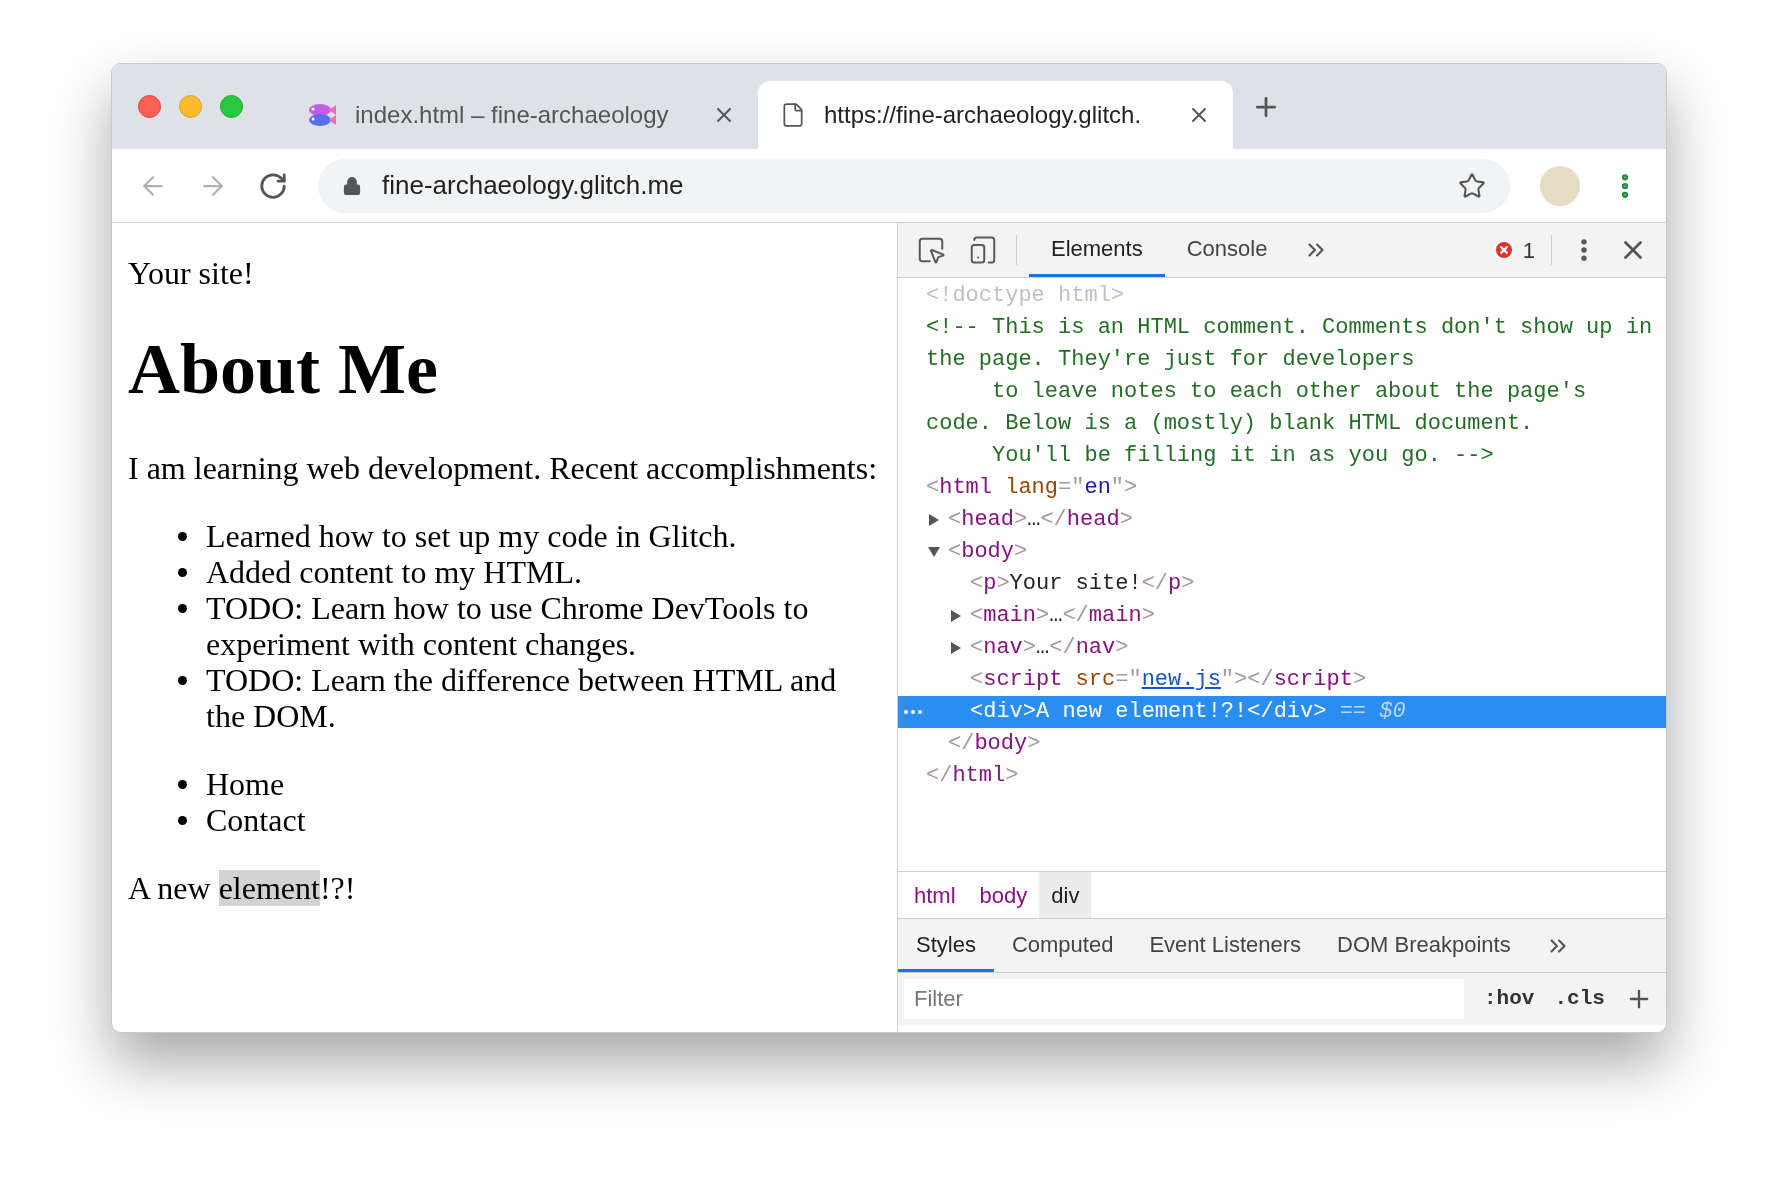 The image size is (1778, 1192). What do you see at coordinates (283, 369) in the screenshot?
I see `page-heading: About Me` at bounding box center [283, 369].